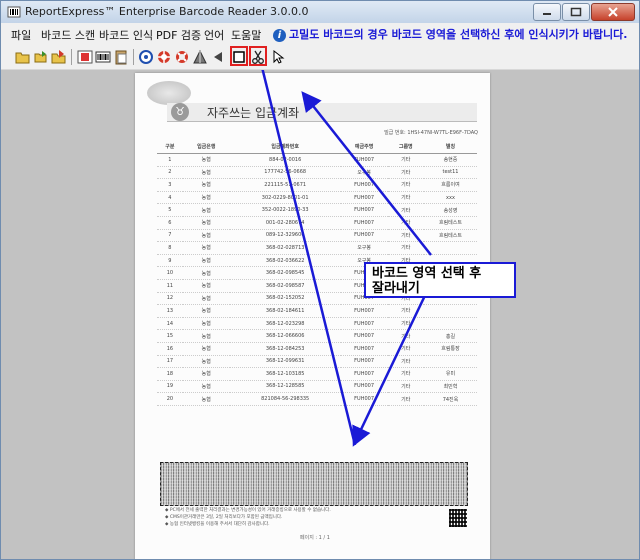 The height and width of the screenshot is (560, 640). What do you see at coordinates (164, 57) in the screenshot?
I see `recognize-icon` at bounding box center [164, 57].